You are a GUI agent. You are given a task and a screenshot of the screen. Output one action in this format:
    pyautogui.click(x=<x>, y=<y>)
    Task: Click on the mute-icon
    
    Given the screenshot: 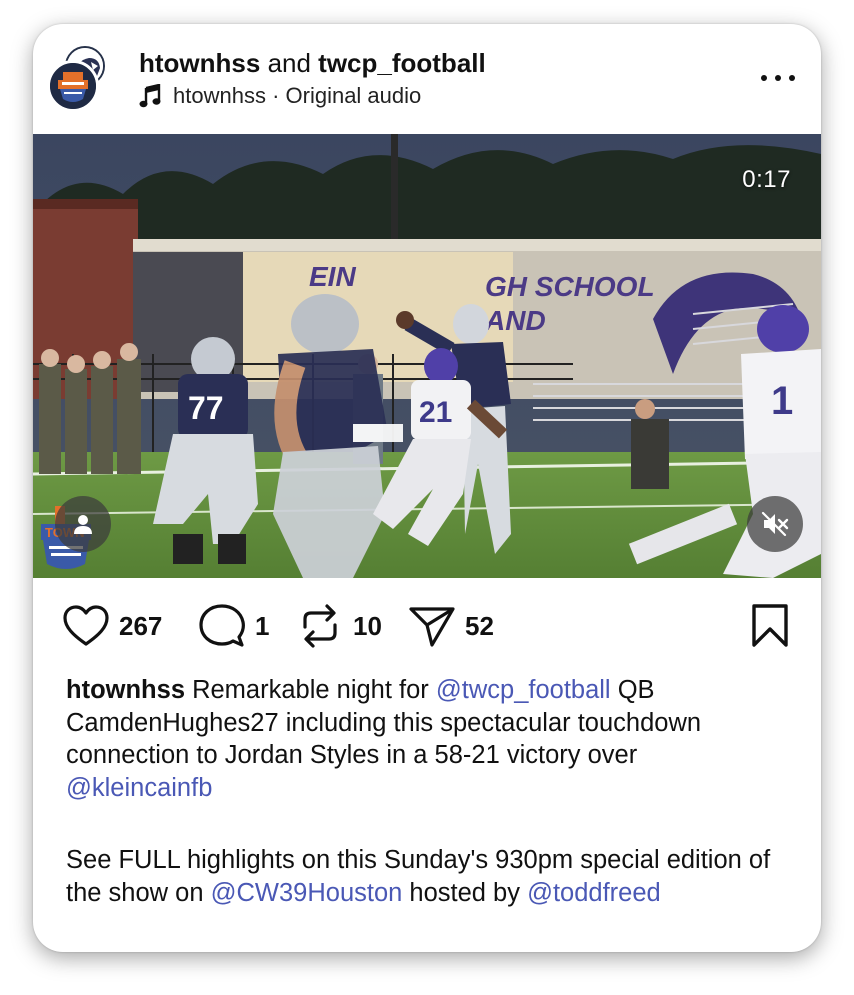 What is the action you would take?
    pyautogui.click(x=775, y=524)
    